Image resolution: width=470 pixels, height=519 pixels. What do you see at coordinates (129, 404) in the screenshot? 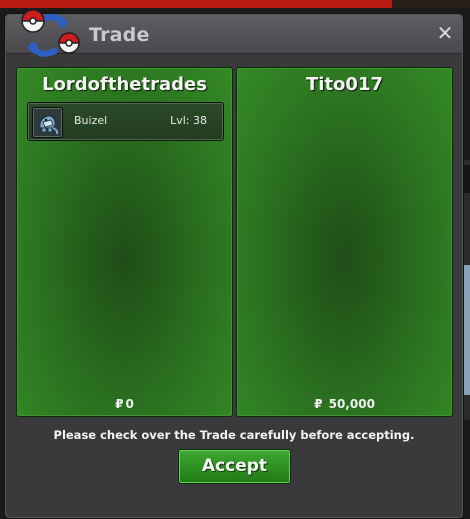
I see `left-money-value: 0` at bounding box center [129, 404].